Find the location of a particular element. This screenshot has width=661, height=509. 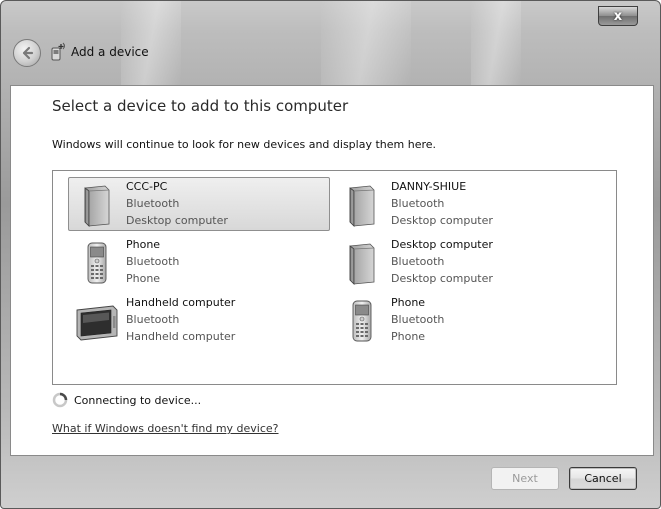

device-item-danny-shiue: DANNY-SHIUE Bluetooth Desktop computer is located at coordinates (464, 204).